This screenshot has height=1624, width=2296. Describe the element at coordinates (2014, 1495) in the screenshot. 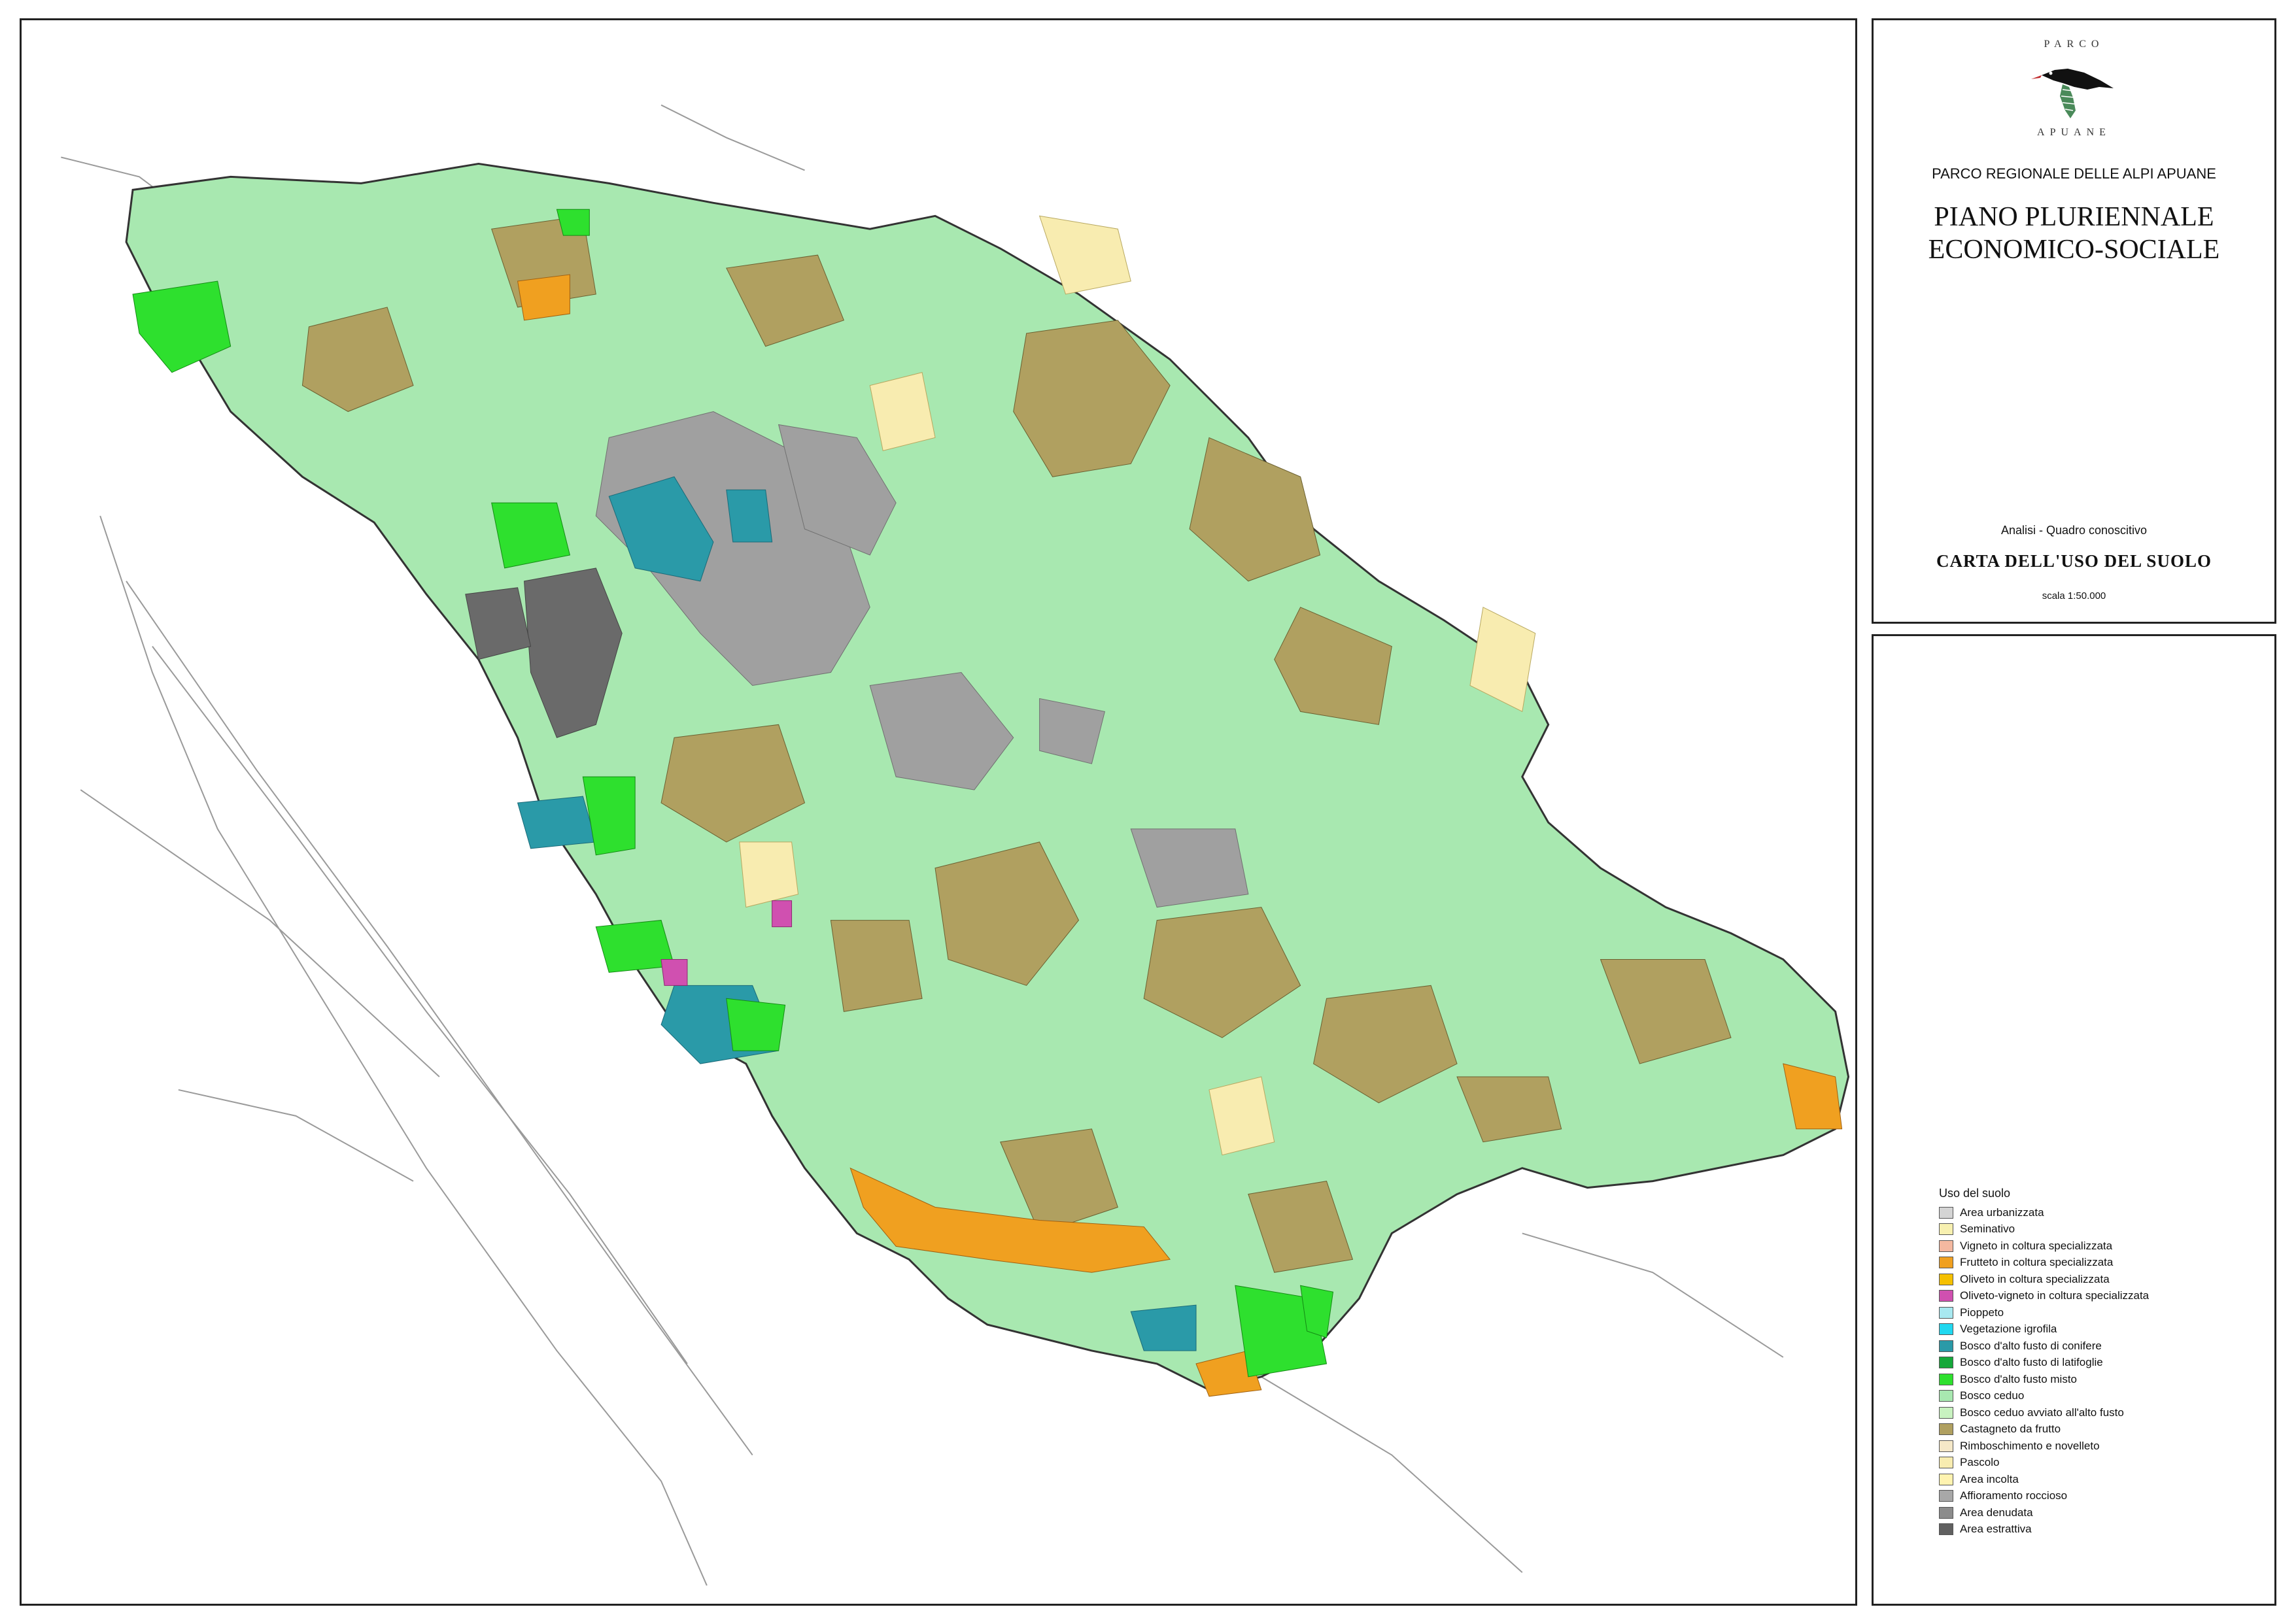

I see `legend-label: Affioramento roccioso` at that location.